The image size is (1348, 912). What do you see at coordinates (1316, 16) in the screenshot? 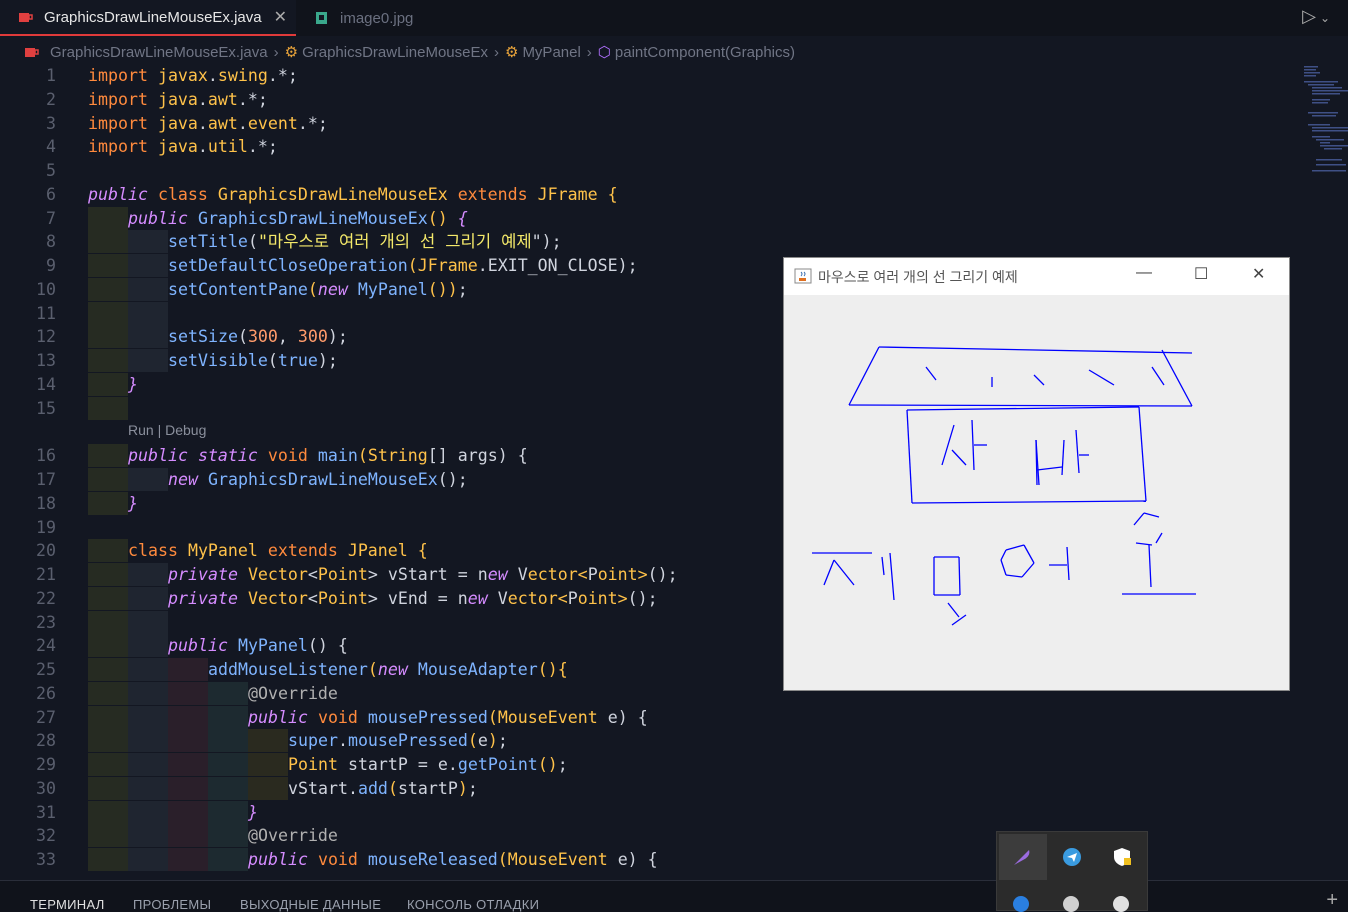
I see `run-button: ▷ ⌄` at bounding box center [1316, 16].